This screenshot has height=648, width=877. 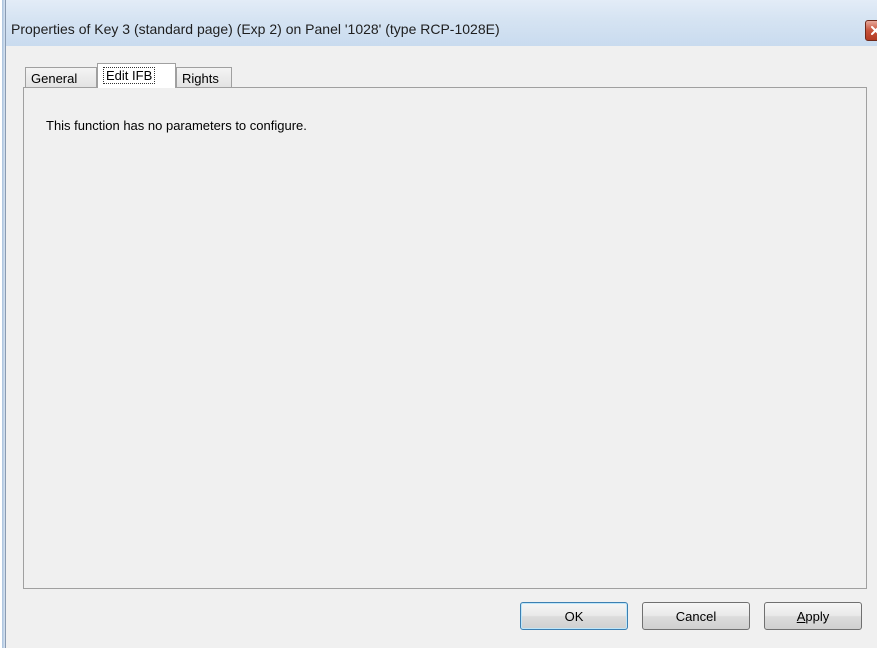 I want to click on cancel-button: Cancel, so click(x=696, y=616).